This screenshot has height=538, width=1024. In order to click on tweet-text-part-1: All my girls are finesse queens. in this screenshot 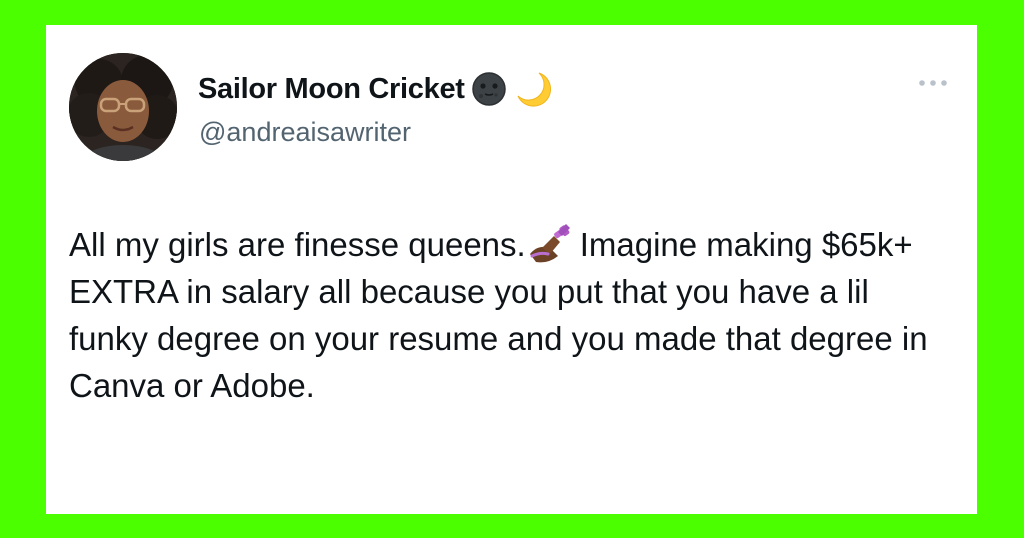, I will do `click(297, 244)`.